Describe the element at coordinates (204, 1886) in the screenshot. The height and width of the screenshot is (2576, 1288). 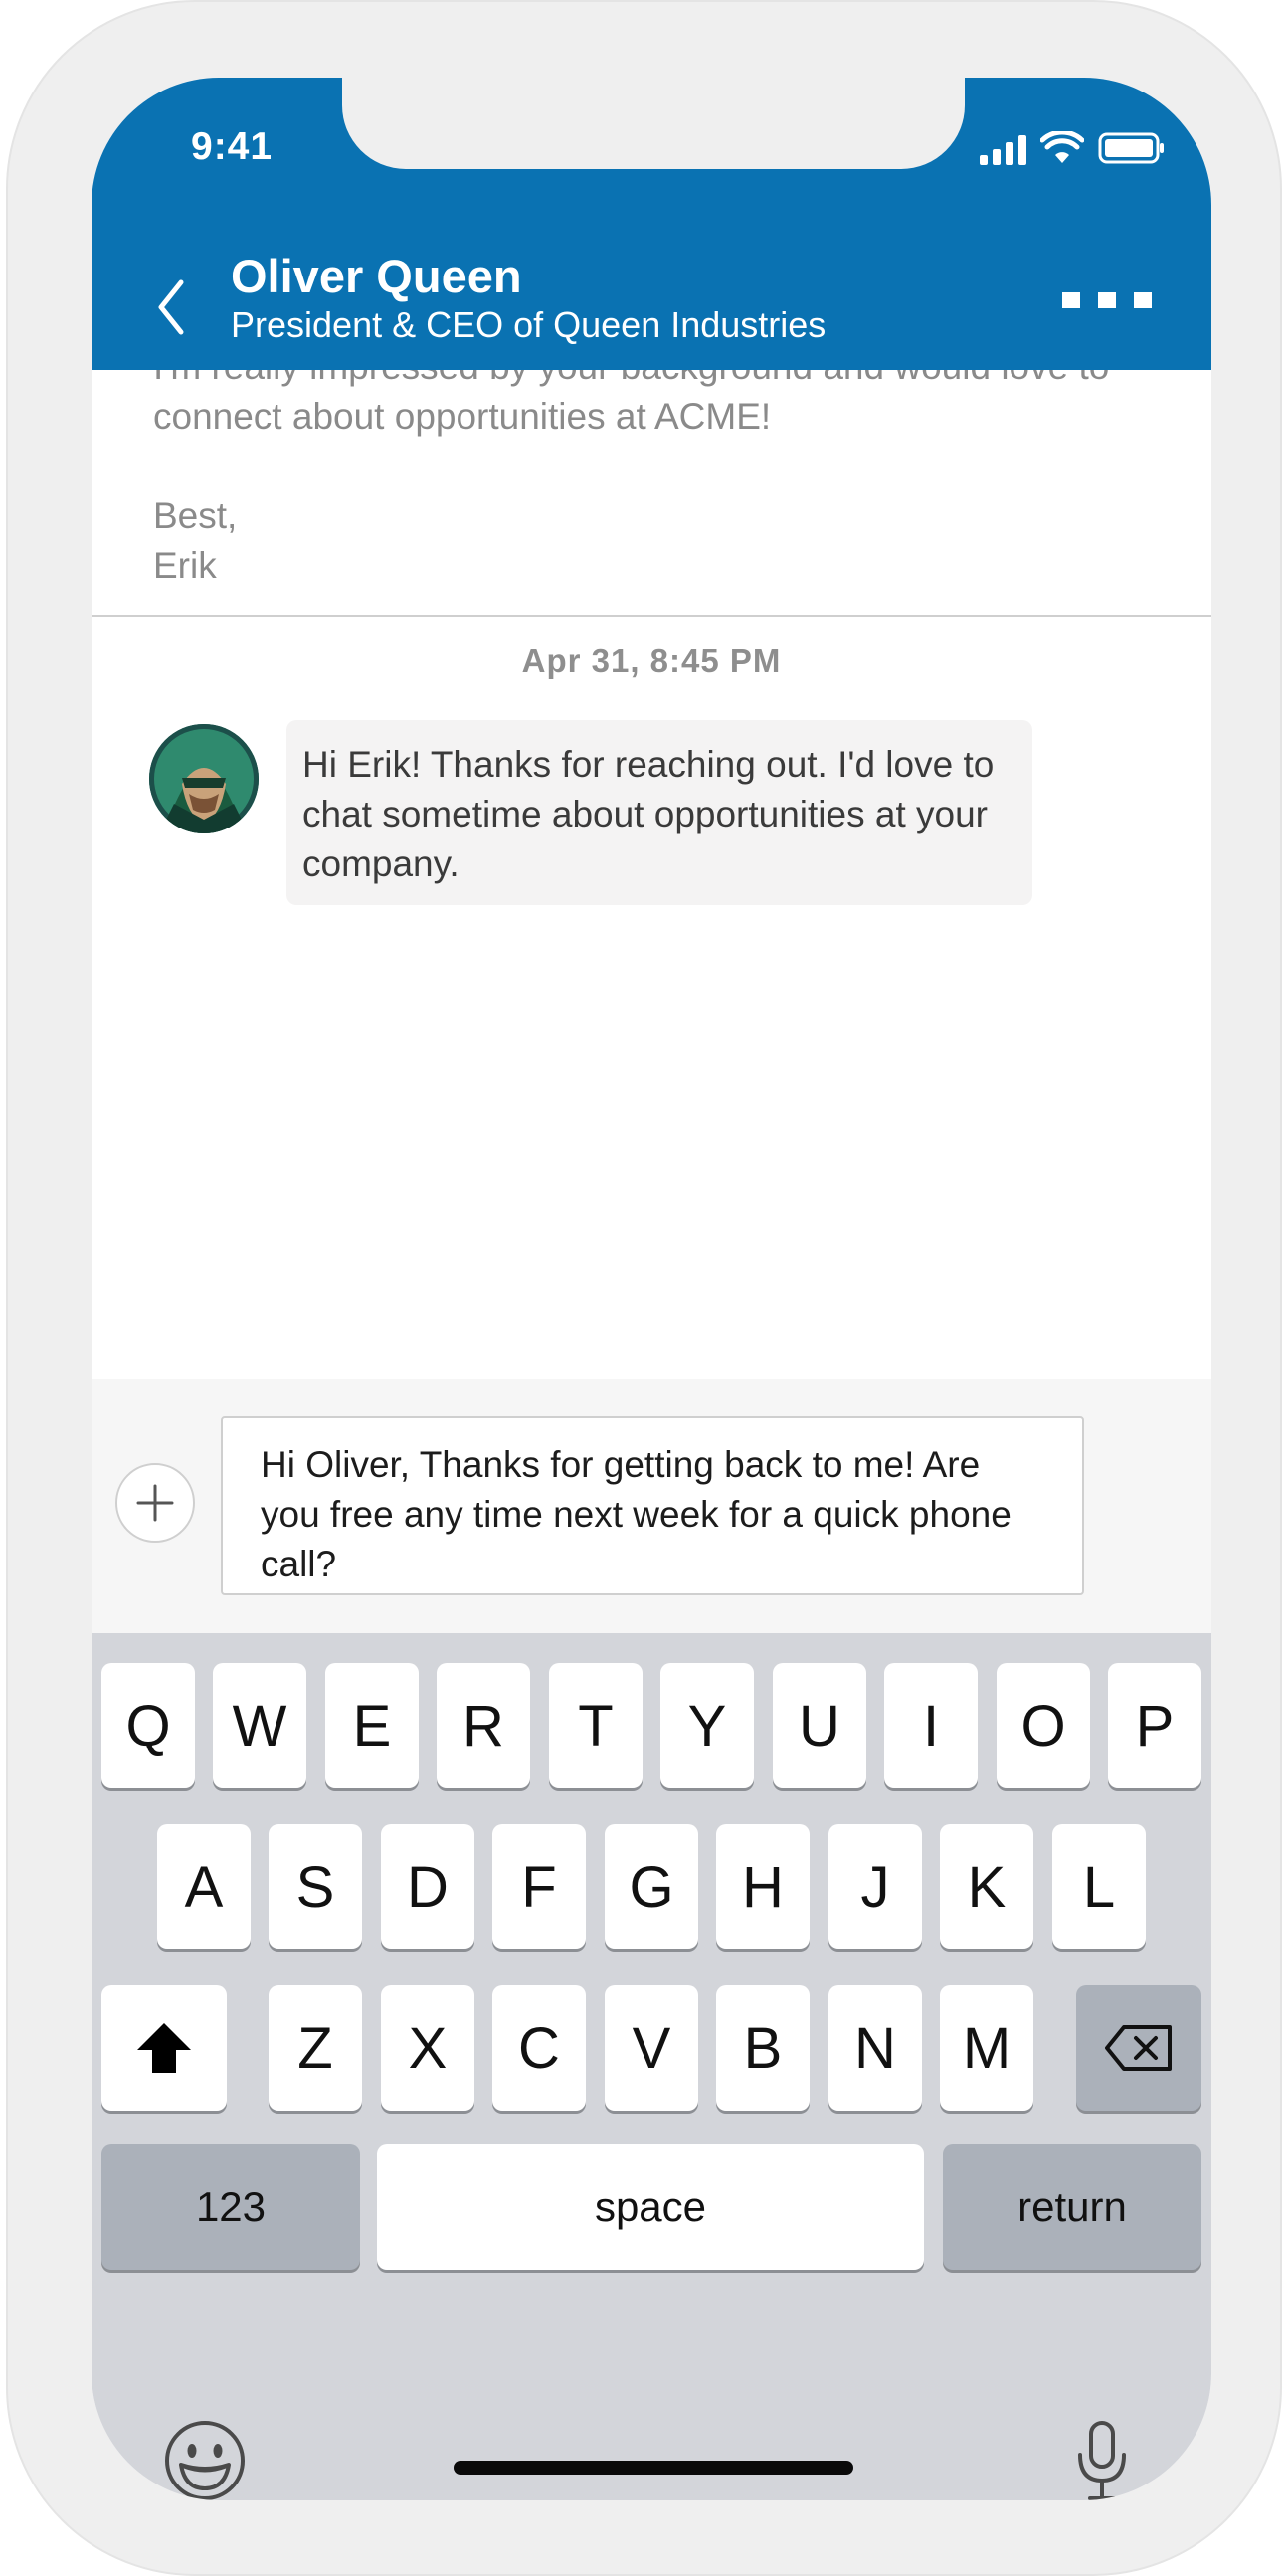
I see `key-a: A` at that location.